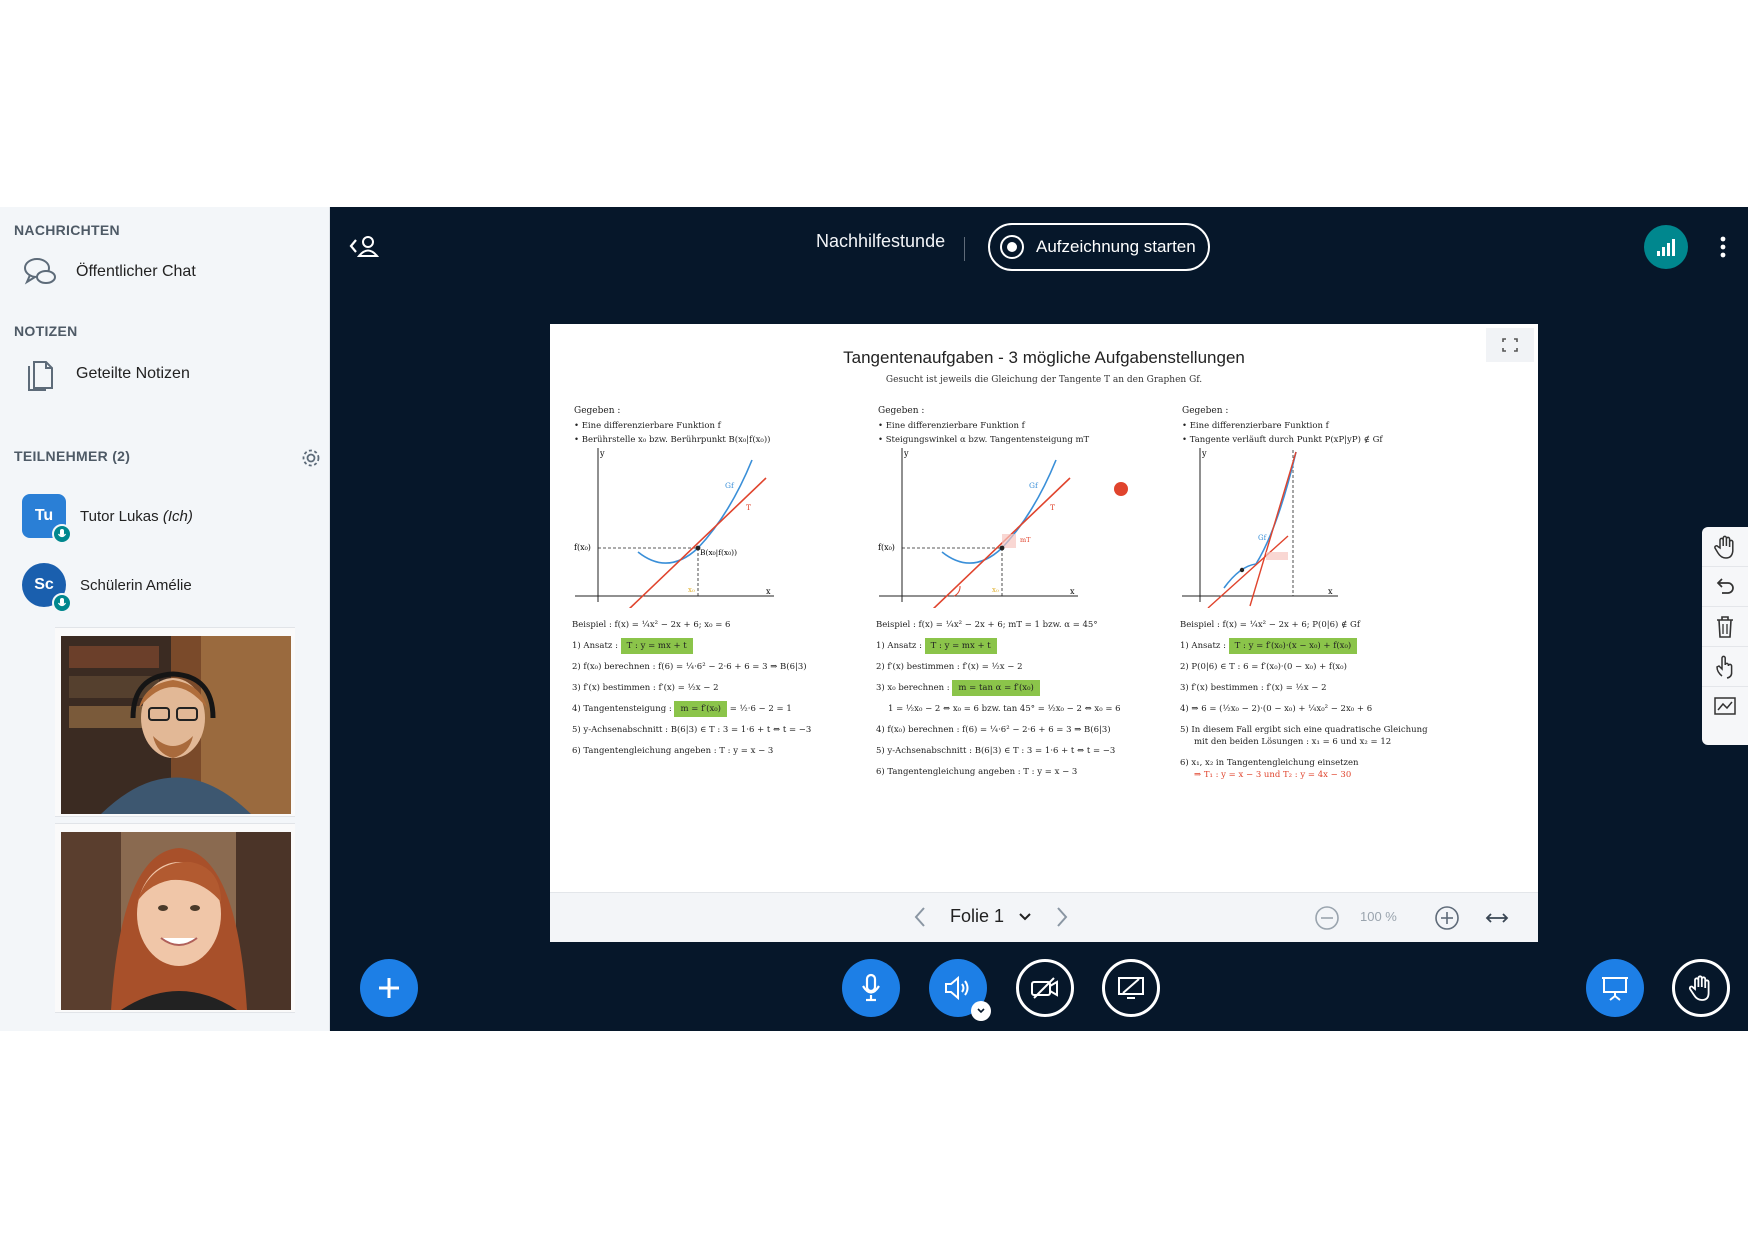 Image resolution: width=1748 pixels, height=1240 pixels. I want to click on avatar: Tu, so click(47, 519).